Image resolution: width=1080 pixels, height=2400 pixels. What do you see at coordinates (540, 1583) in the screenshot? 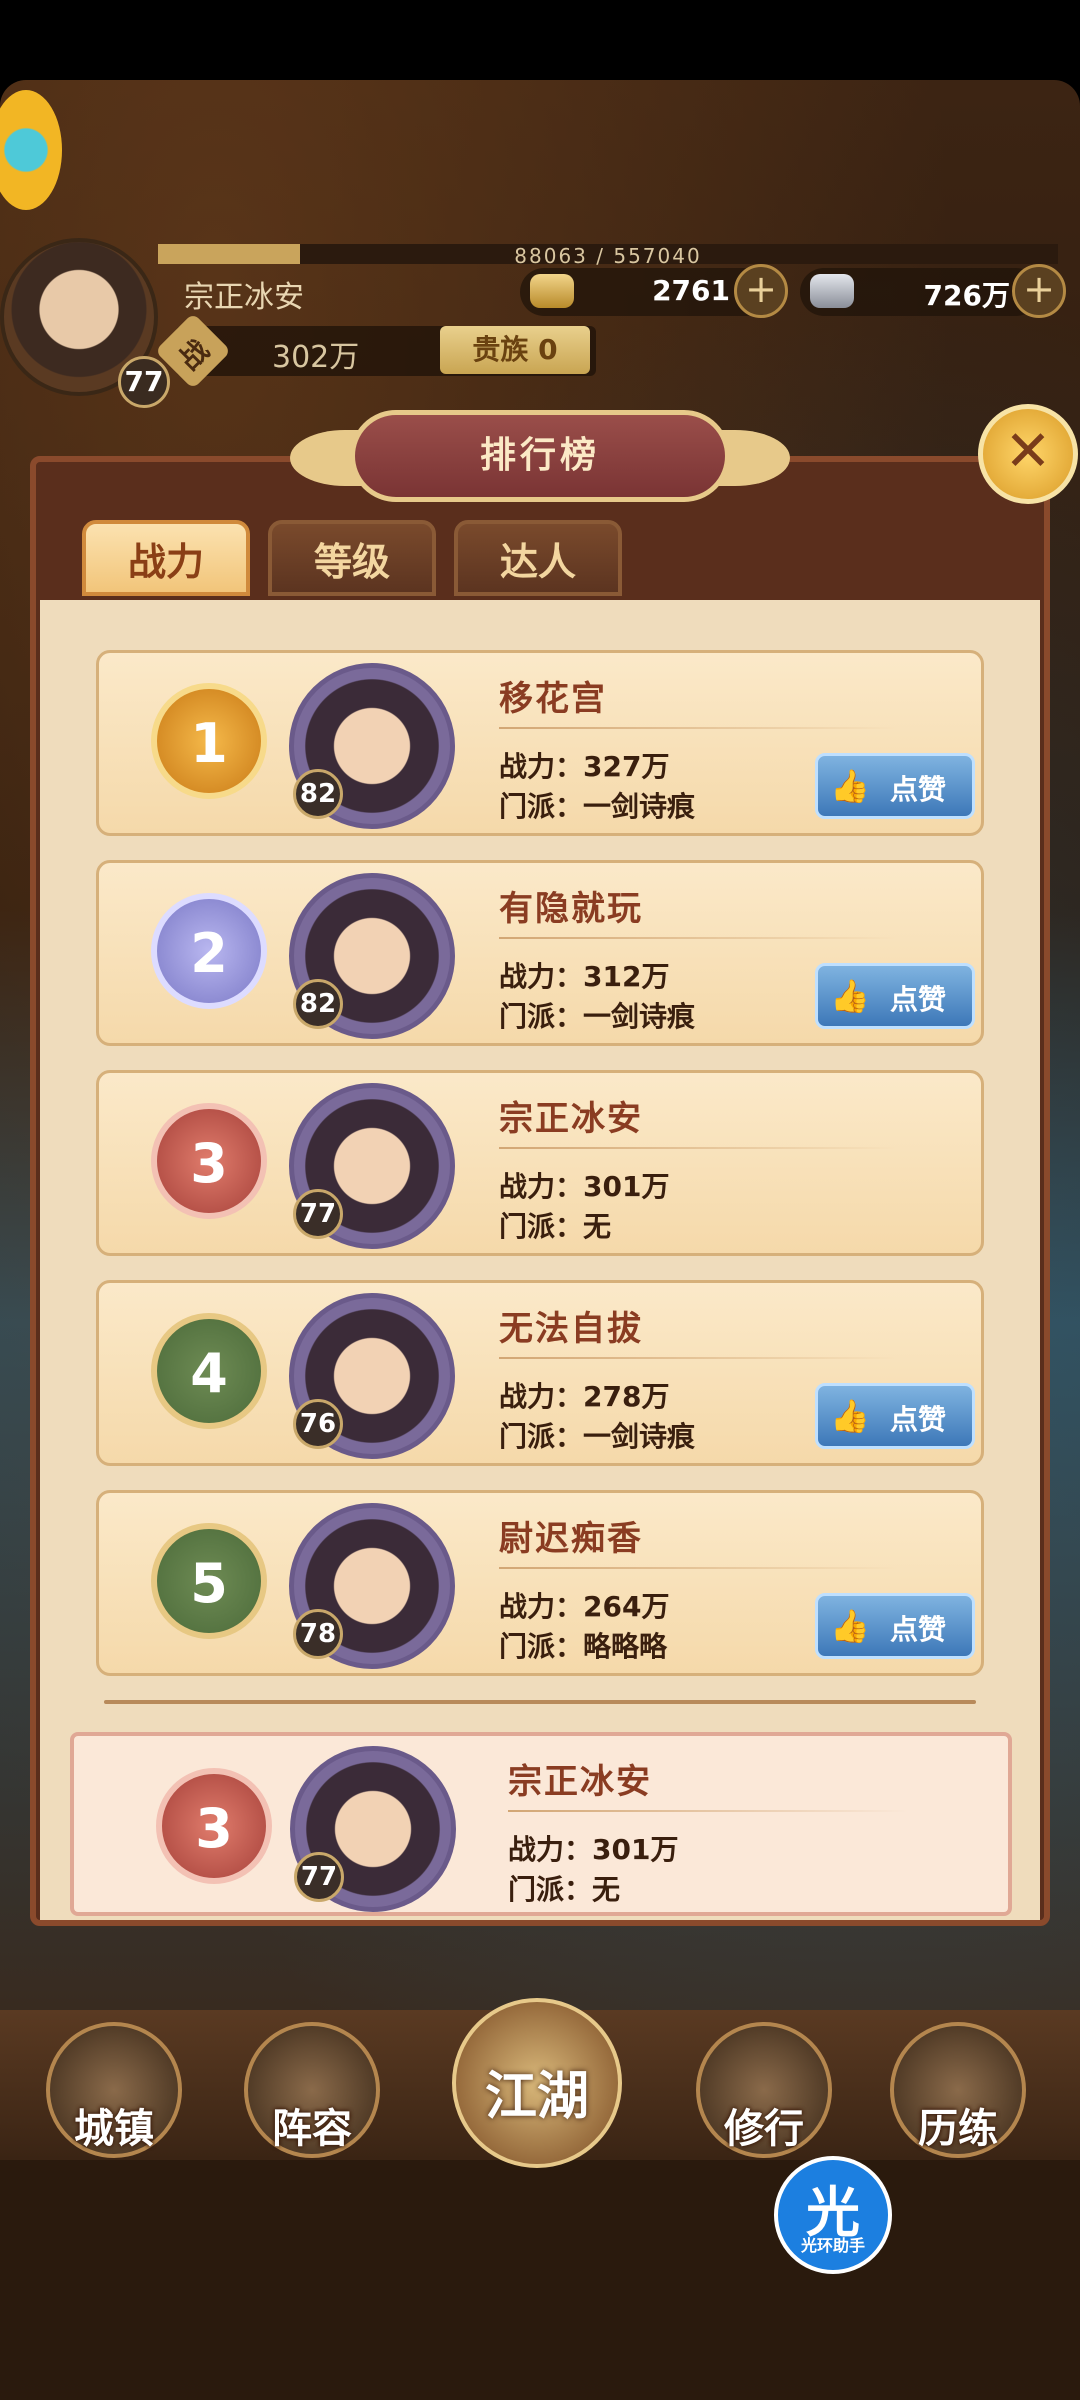
I see `ranking-row: 5 78 尉迟痴香 战力：264万 门派：略略略 👍 点赞` at bounding box center [540, 1583].